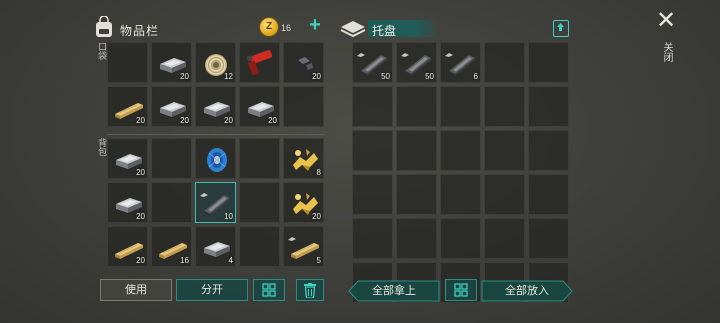 The height and width of the screenshot is (323, 720). I want to click on item-count: 12, so click(228, 76).